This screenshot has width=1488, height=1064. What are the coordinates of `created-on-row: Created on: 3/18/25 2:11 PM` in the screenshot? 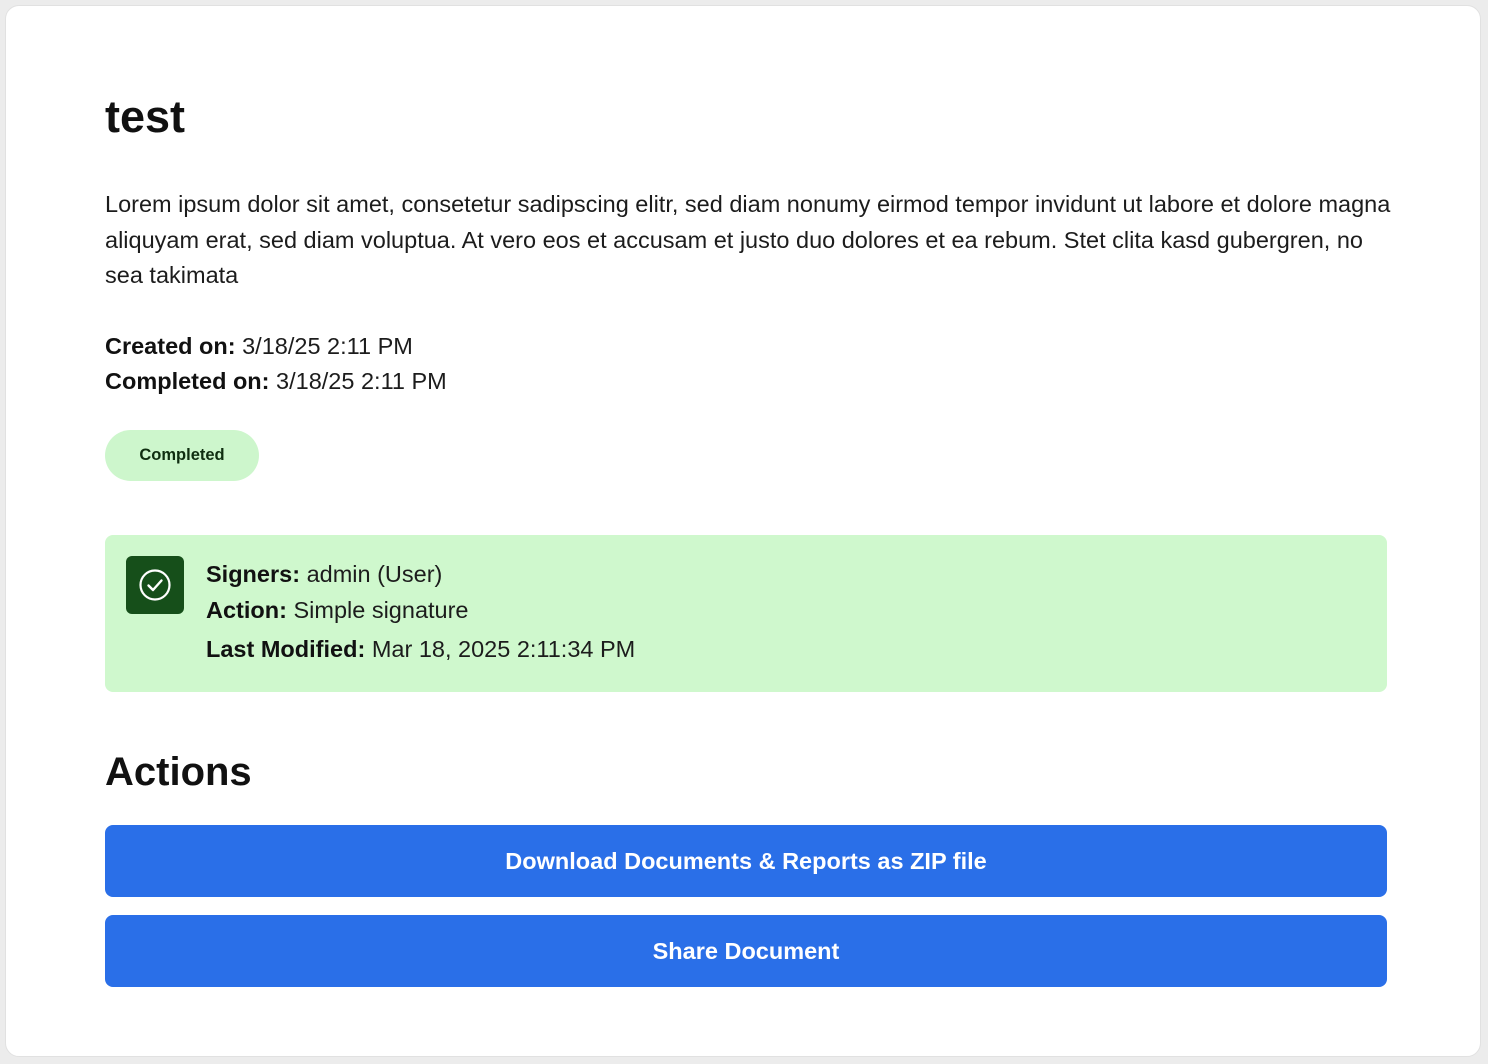 It's located at (276, 346).